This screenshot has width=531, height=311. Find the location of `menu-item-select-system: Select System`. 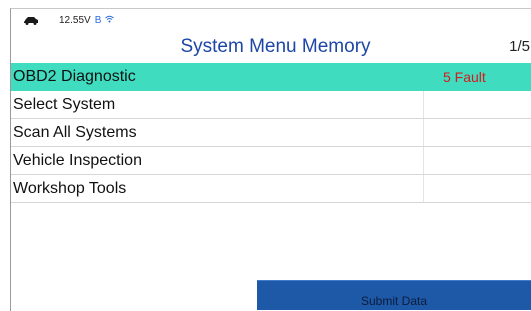

menu-item-select-system: Select System is located at coordinates (271, 105).